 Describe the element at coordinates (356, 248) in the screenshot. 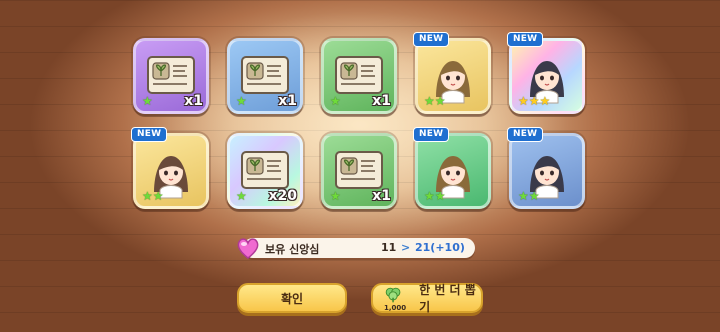

I see `faith-info-bar: 보유 신앙심 11 > 21(+10)` at that location.